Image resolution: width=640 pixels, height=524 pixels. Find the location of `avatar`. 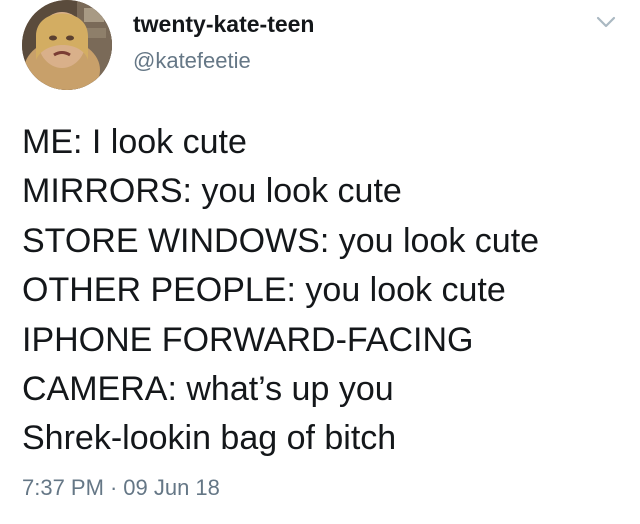

avatar is located at coordinates (67, 45).